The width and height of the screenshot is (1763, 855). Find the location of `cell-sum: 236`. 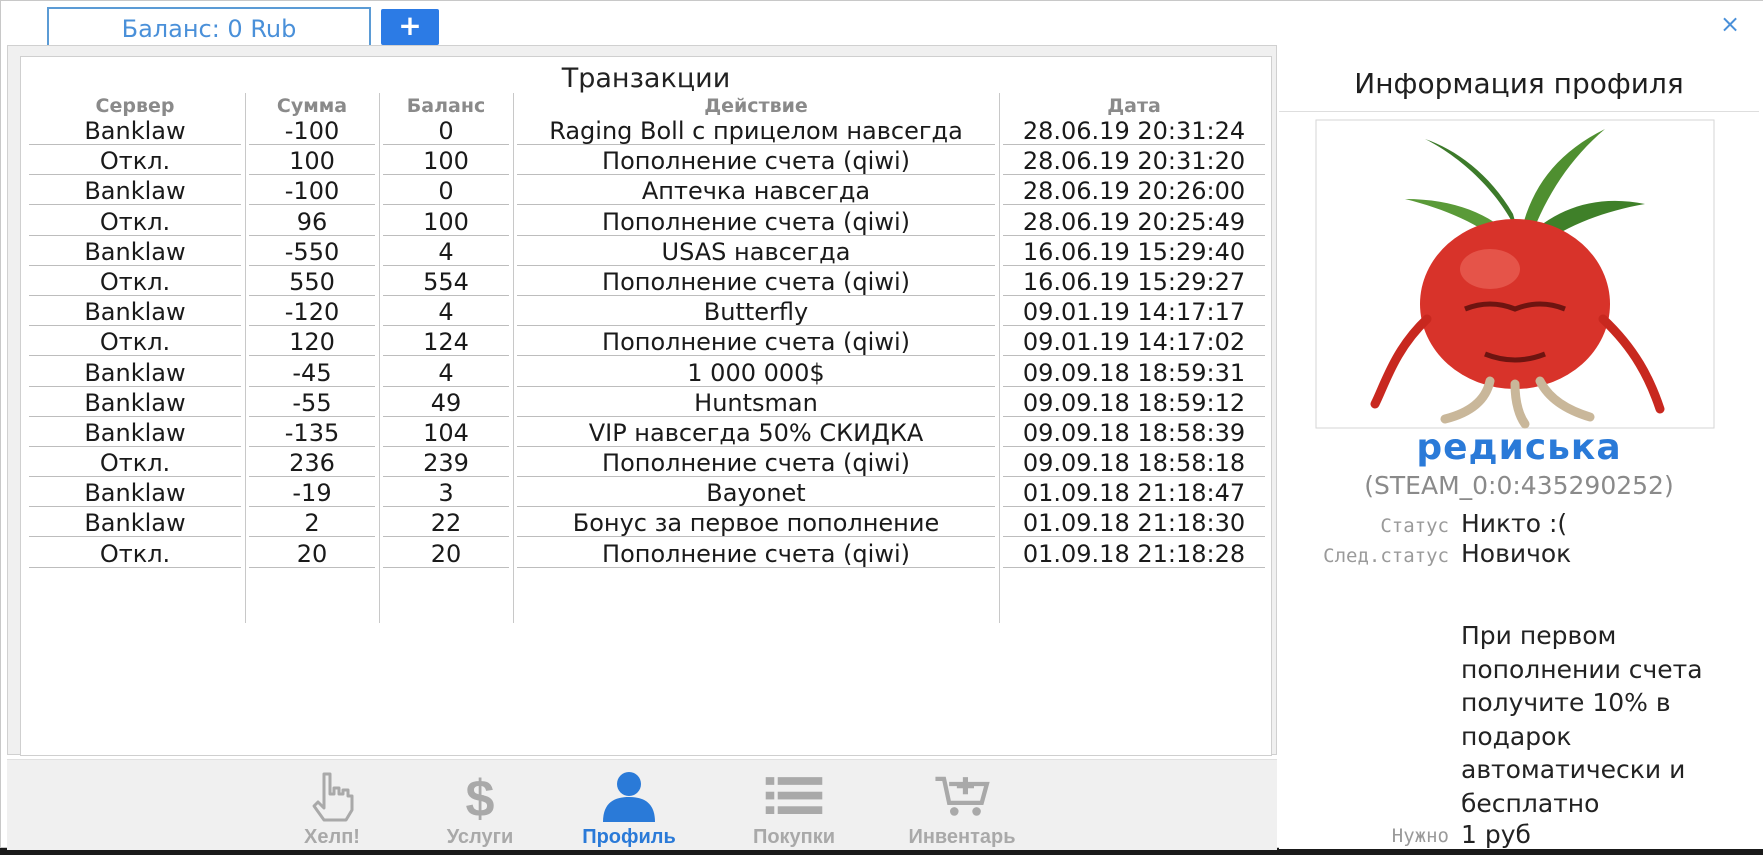

cell-sum: 236 is located at coordinates (312, 463).